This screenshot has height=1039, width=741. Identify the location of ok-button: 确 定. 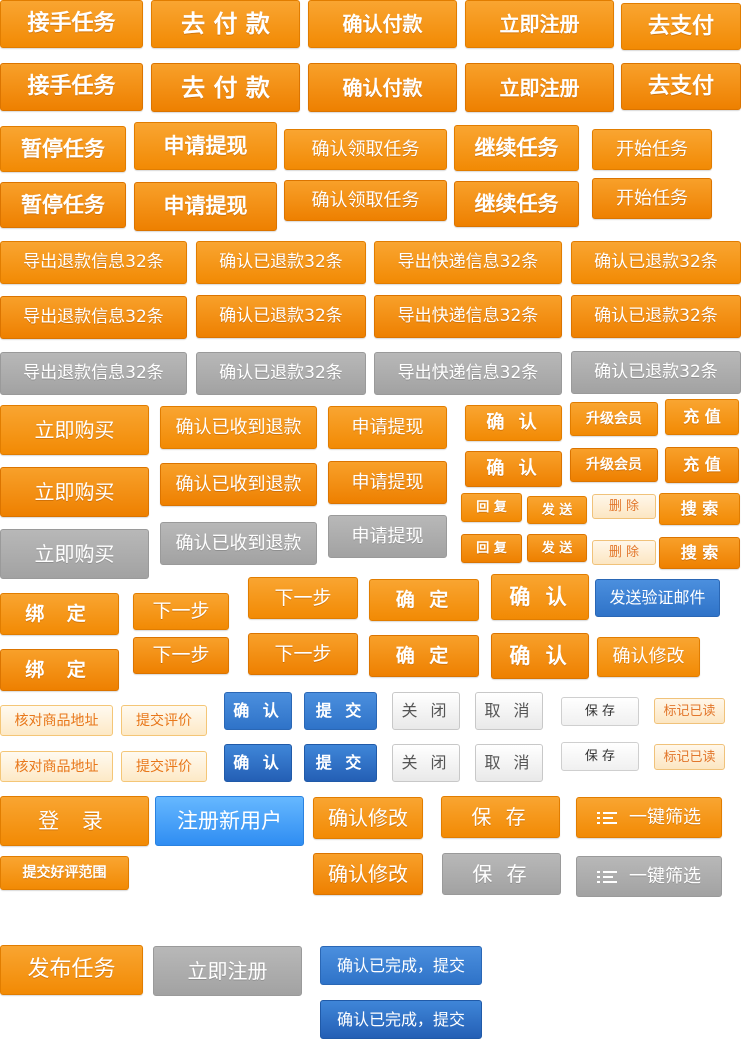
(424, 600).